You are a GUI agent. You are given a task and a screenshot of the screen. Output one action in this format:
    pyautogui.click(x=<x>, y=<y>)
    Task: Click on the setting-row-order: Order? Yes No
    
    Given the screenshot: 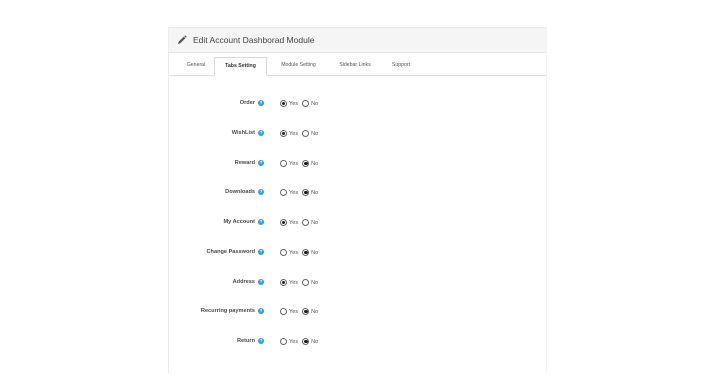 What is the action you would take?
    pyautogui.click(x=357, y=106)
    